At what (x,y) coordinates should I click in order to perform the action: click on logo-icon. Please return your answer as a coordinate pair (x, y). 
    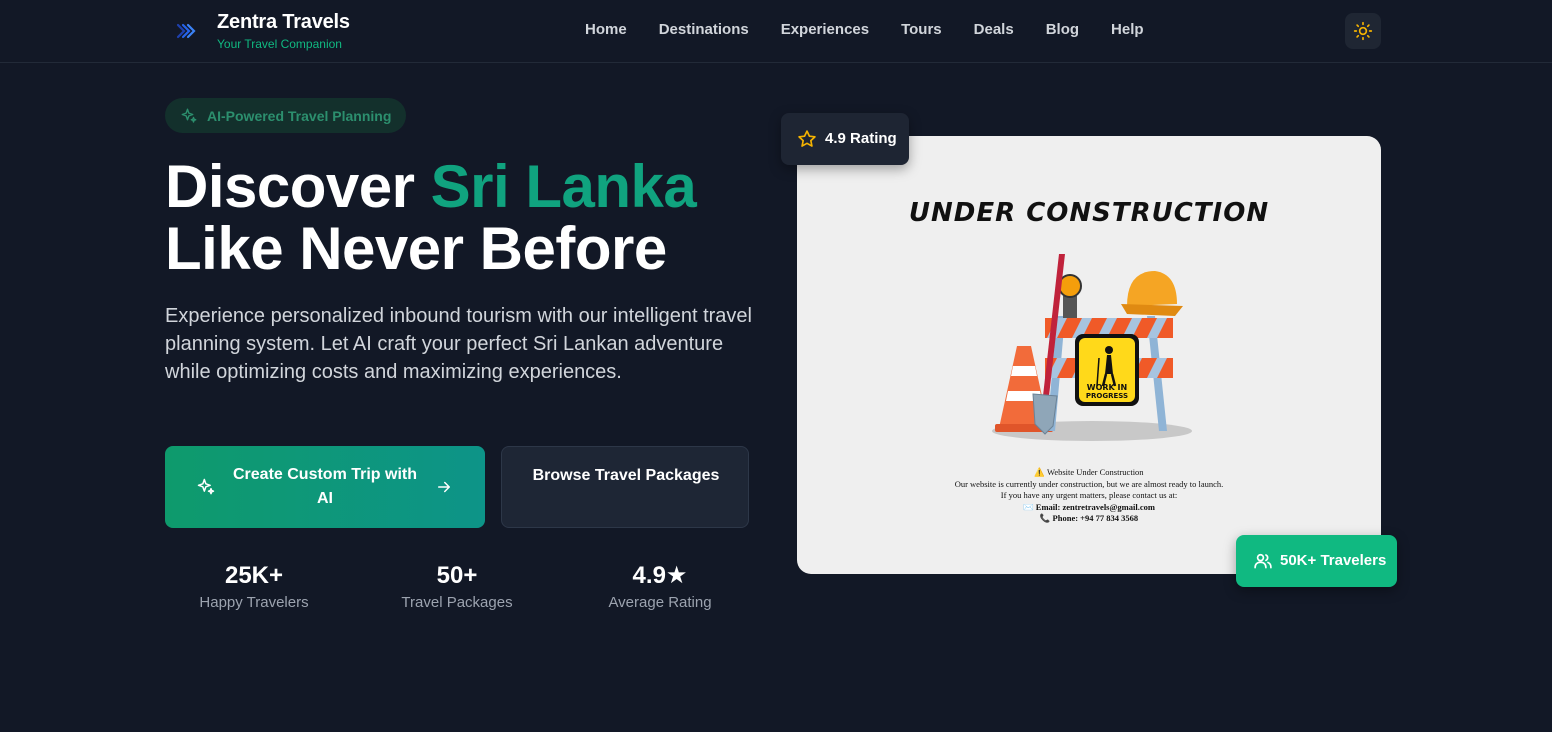
    Looking at the image, I should click on (187, 31).